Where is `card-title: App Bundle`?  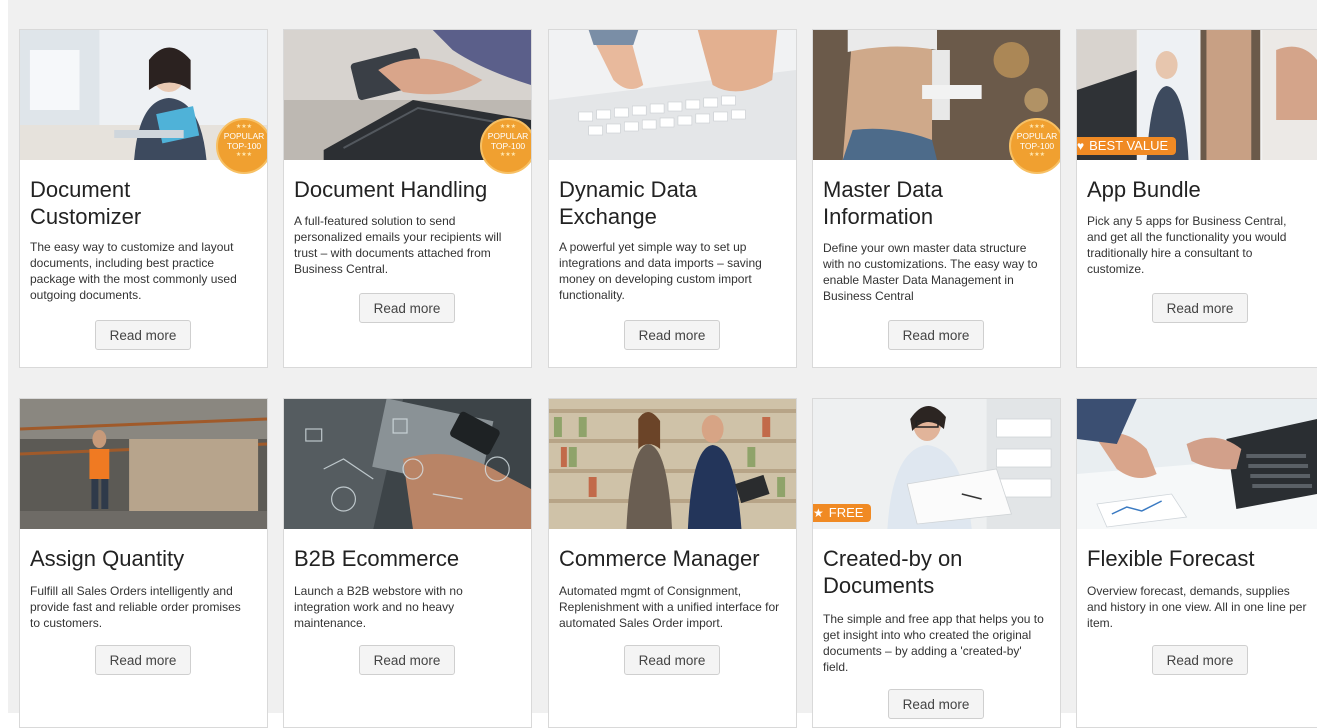
card-title: App Bundle is located at coordinates (1144, 189).